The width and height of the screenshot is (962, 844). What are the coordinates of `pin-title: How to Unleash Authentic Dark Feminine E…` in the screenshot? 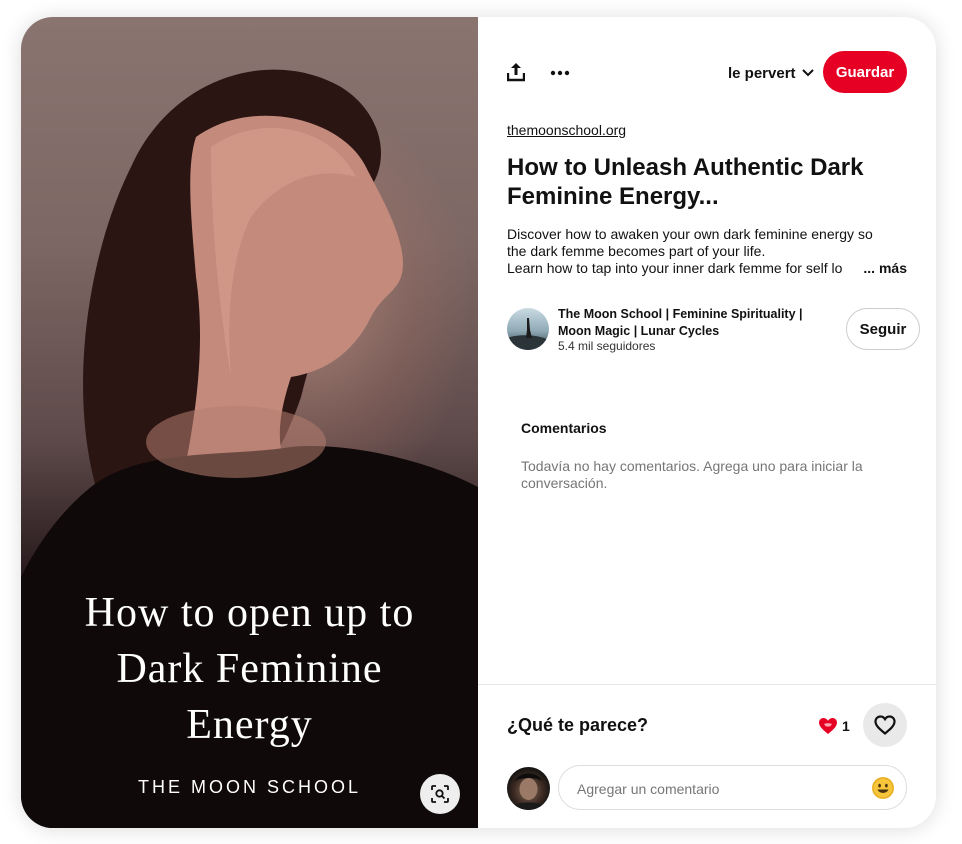 It's located at (707, 182).